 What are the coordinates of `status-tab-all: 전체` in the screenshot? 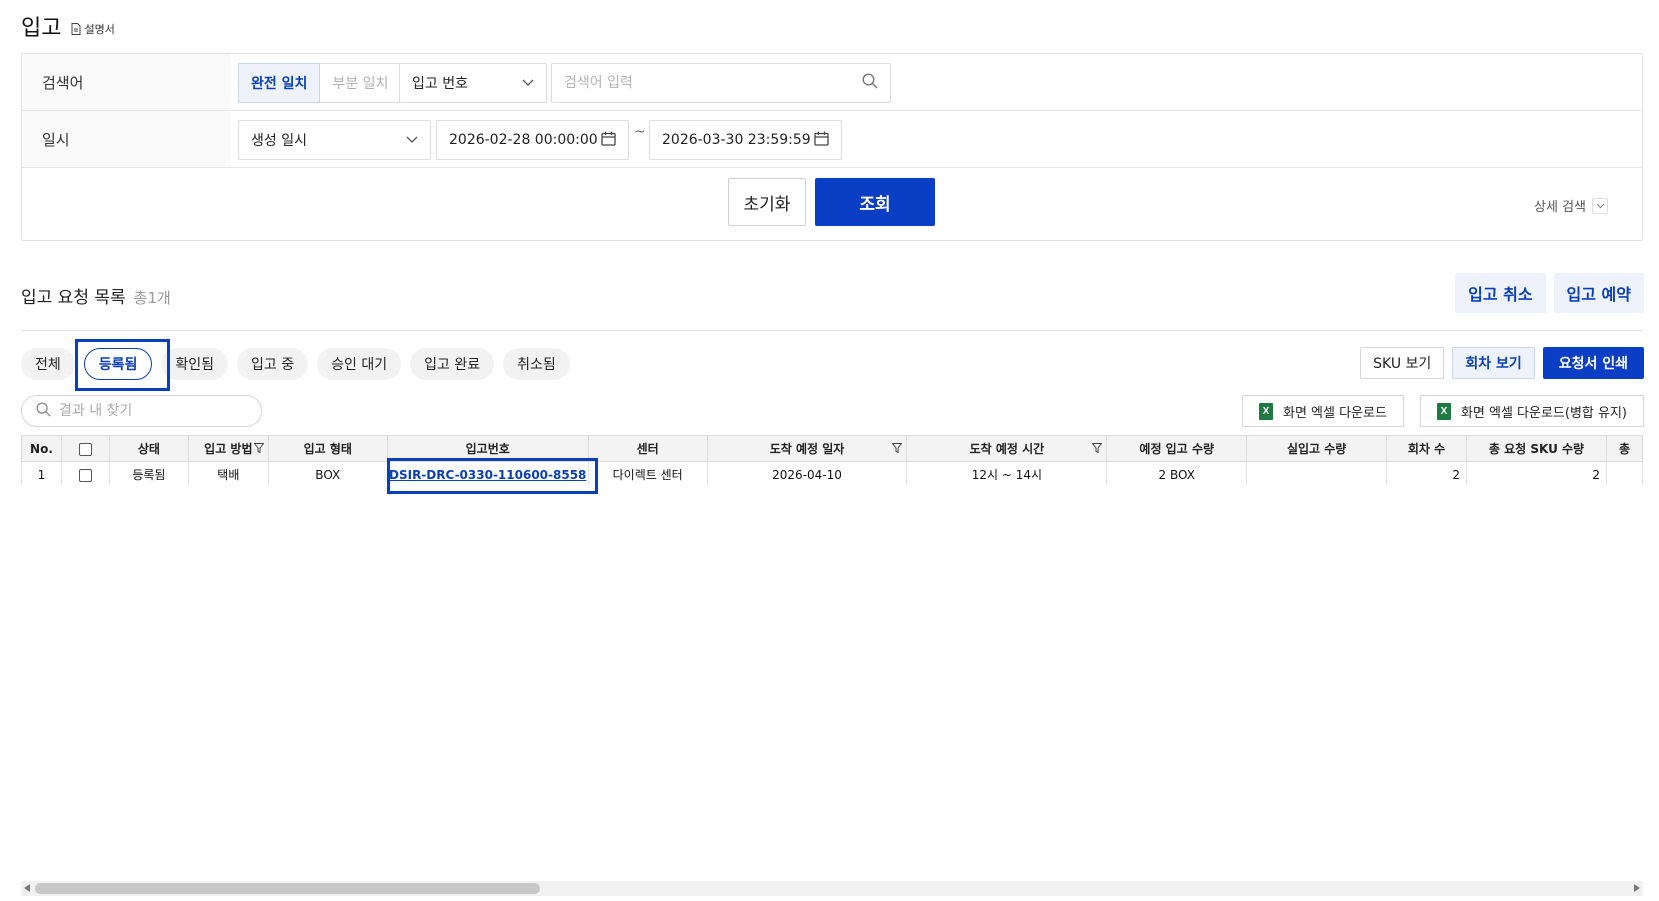 It's located at (48, 364).